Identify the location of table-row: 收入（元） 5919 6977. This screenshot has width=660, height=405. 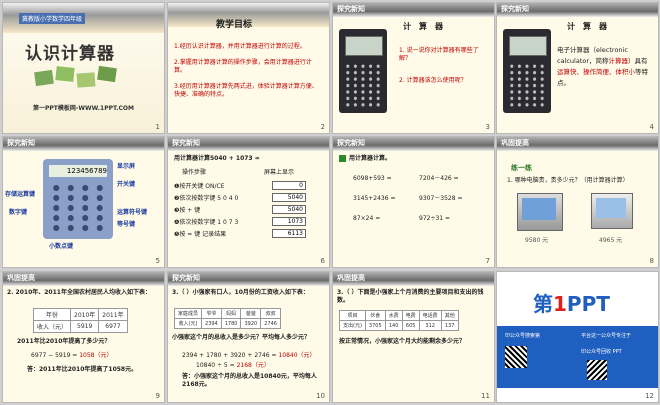
(80, 326).